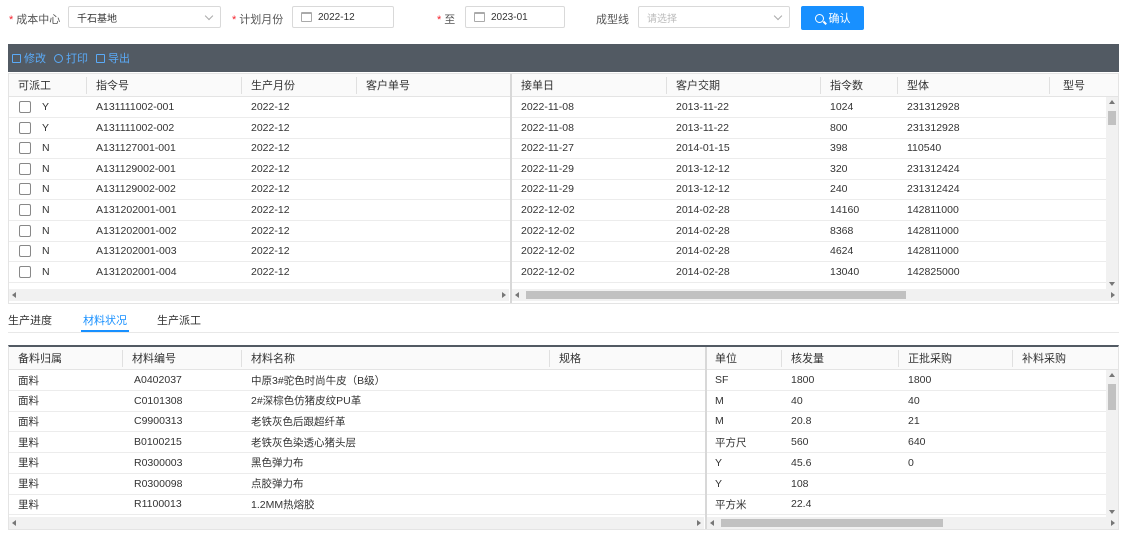 The height and width of the screenshot is (536, 1127). What do you see at coordinates (846, 85) in the screenshot?
I see `column-header: 指令数` at bounding box center [846, 85].